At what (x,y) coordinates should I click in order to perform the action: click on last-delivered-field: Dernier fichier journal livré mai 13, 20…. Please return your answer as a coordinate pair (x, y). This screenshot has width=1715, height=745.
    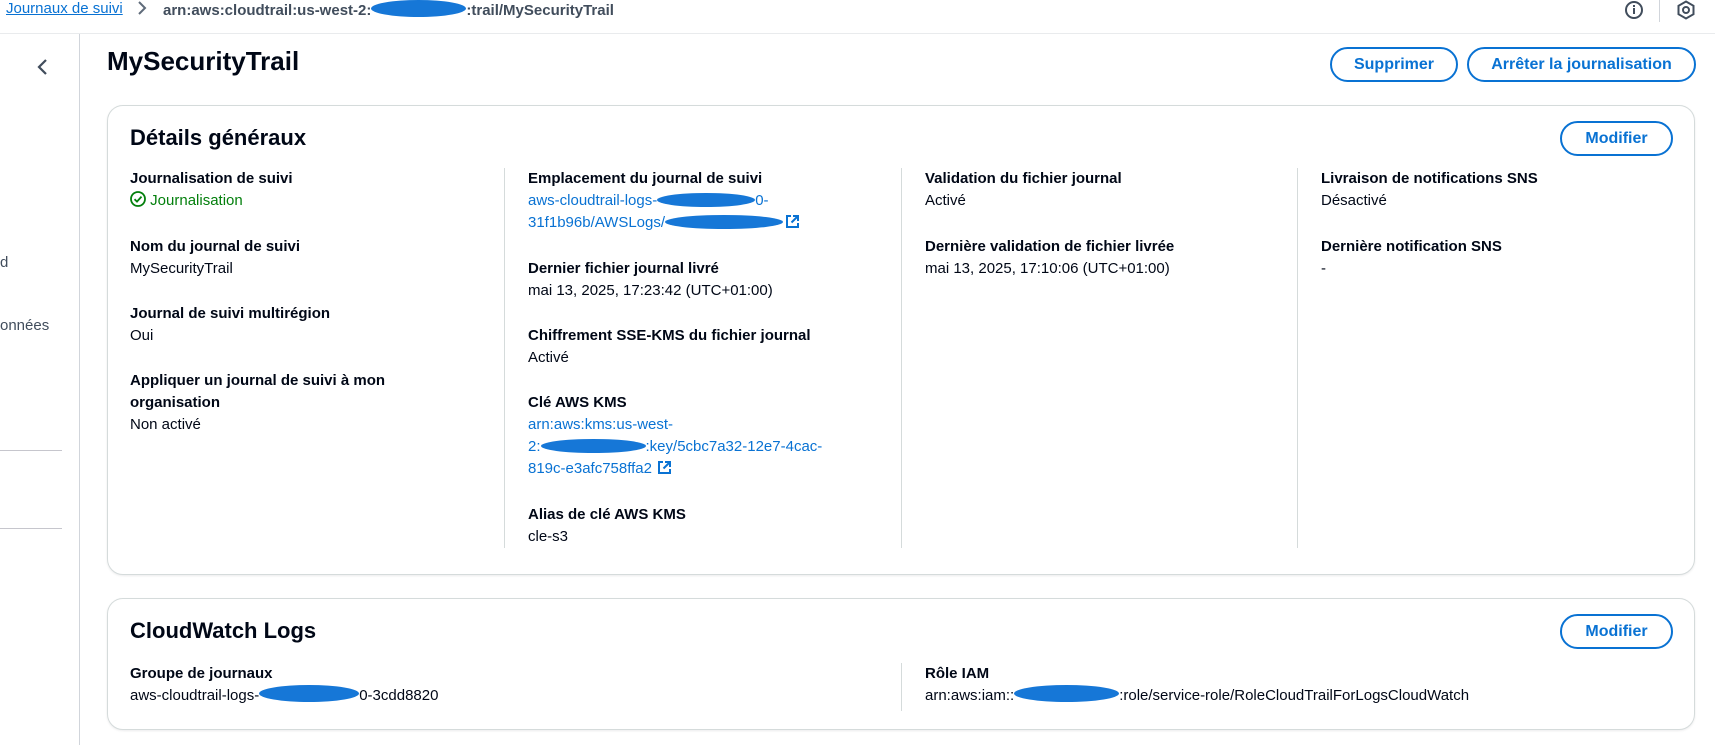
    Looking at the image, I should click on (650, 280).